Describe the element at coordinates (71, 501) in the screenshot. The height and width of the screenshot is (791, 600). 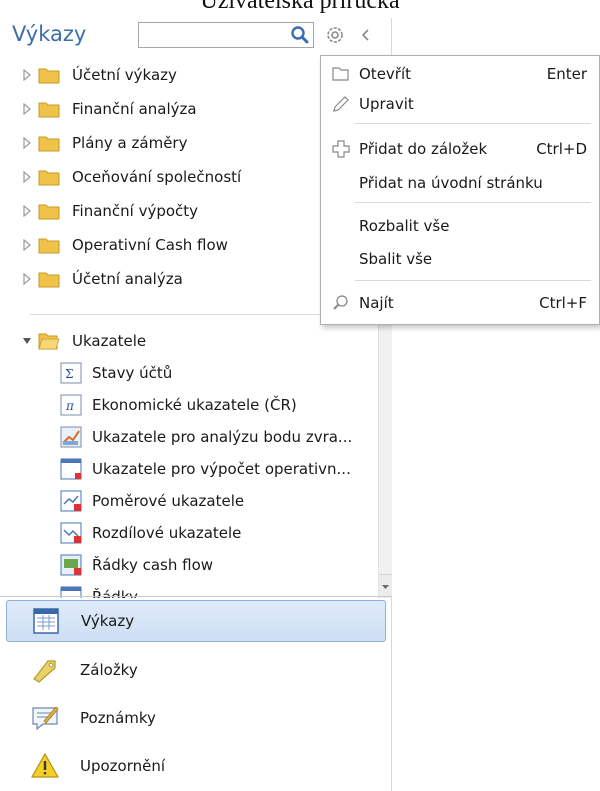
I see `ratio-icon` at that location.